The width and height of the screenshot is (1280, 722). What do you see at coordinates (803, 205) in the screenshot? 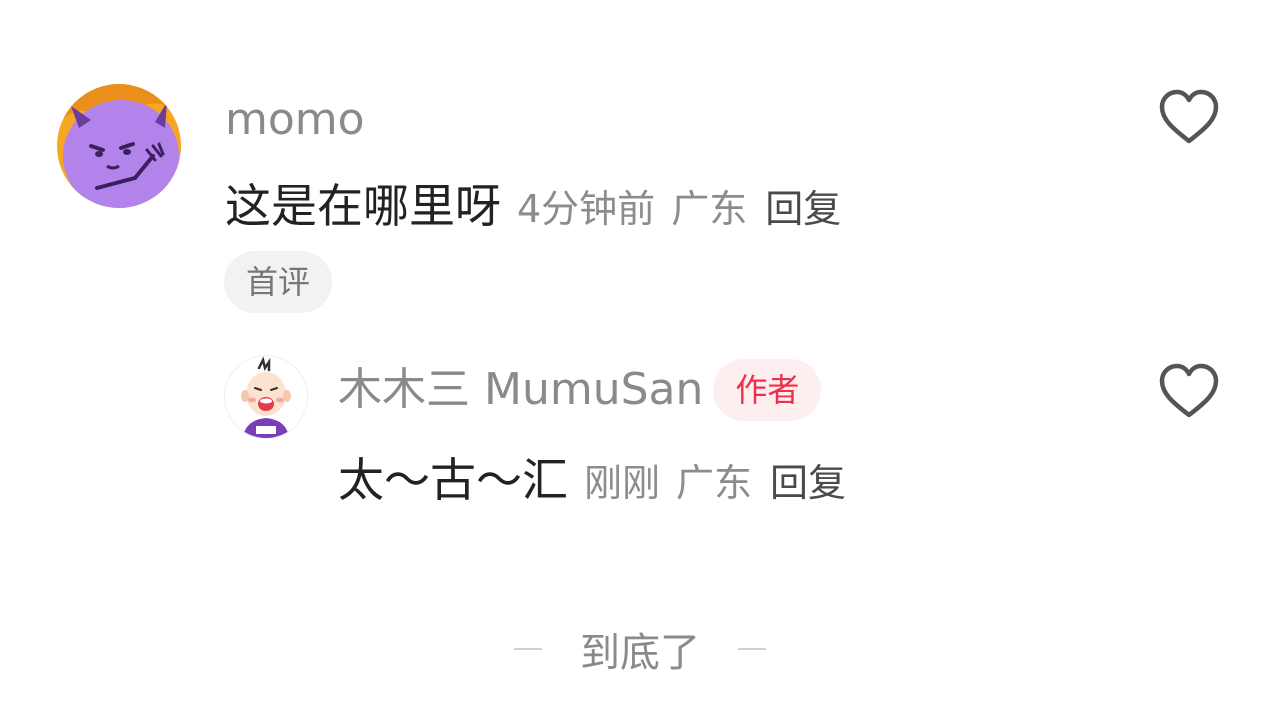
I see `reply-button: 回复` at bounding box center [803, 205].